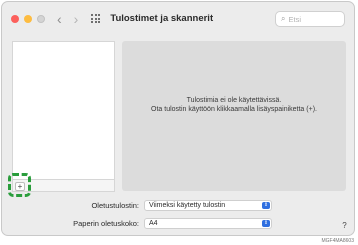 This screenshot has width=358, height=245. I want to click on zoom-button, so click(41, 18).